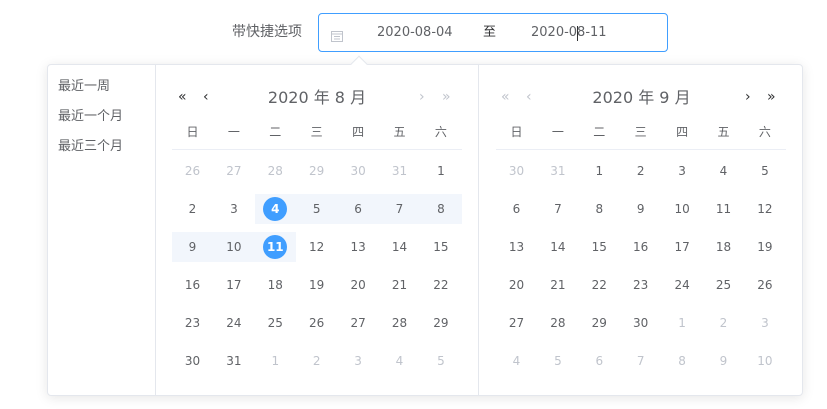  I want to click on start-date-input: 2020-08-04, so click(422, 33).